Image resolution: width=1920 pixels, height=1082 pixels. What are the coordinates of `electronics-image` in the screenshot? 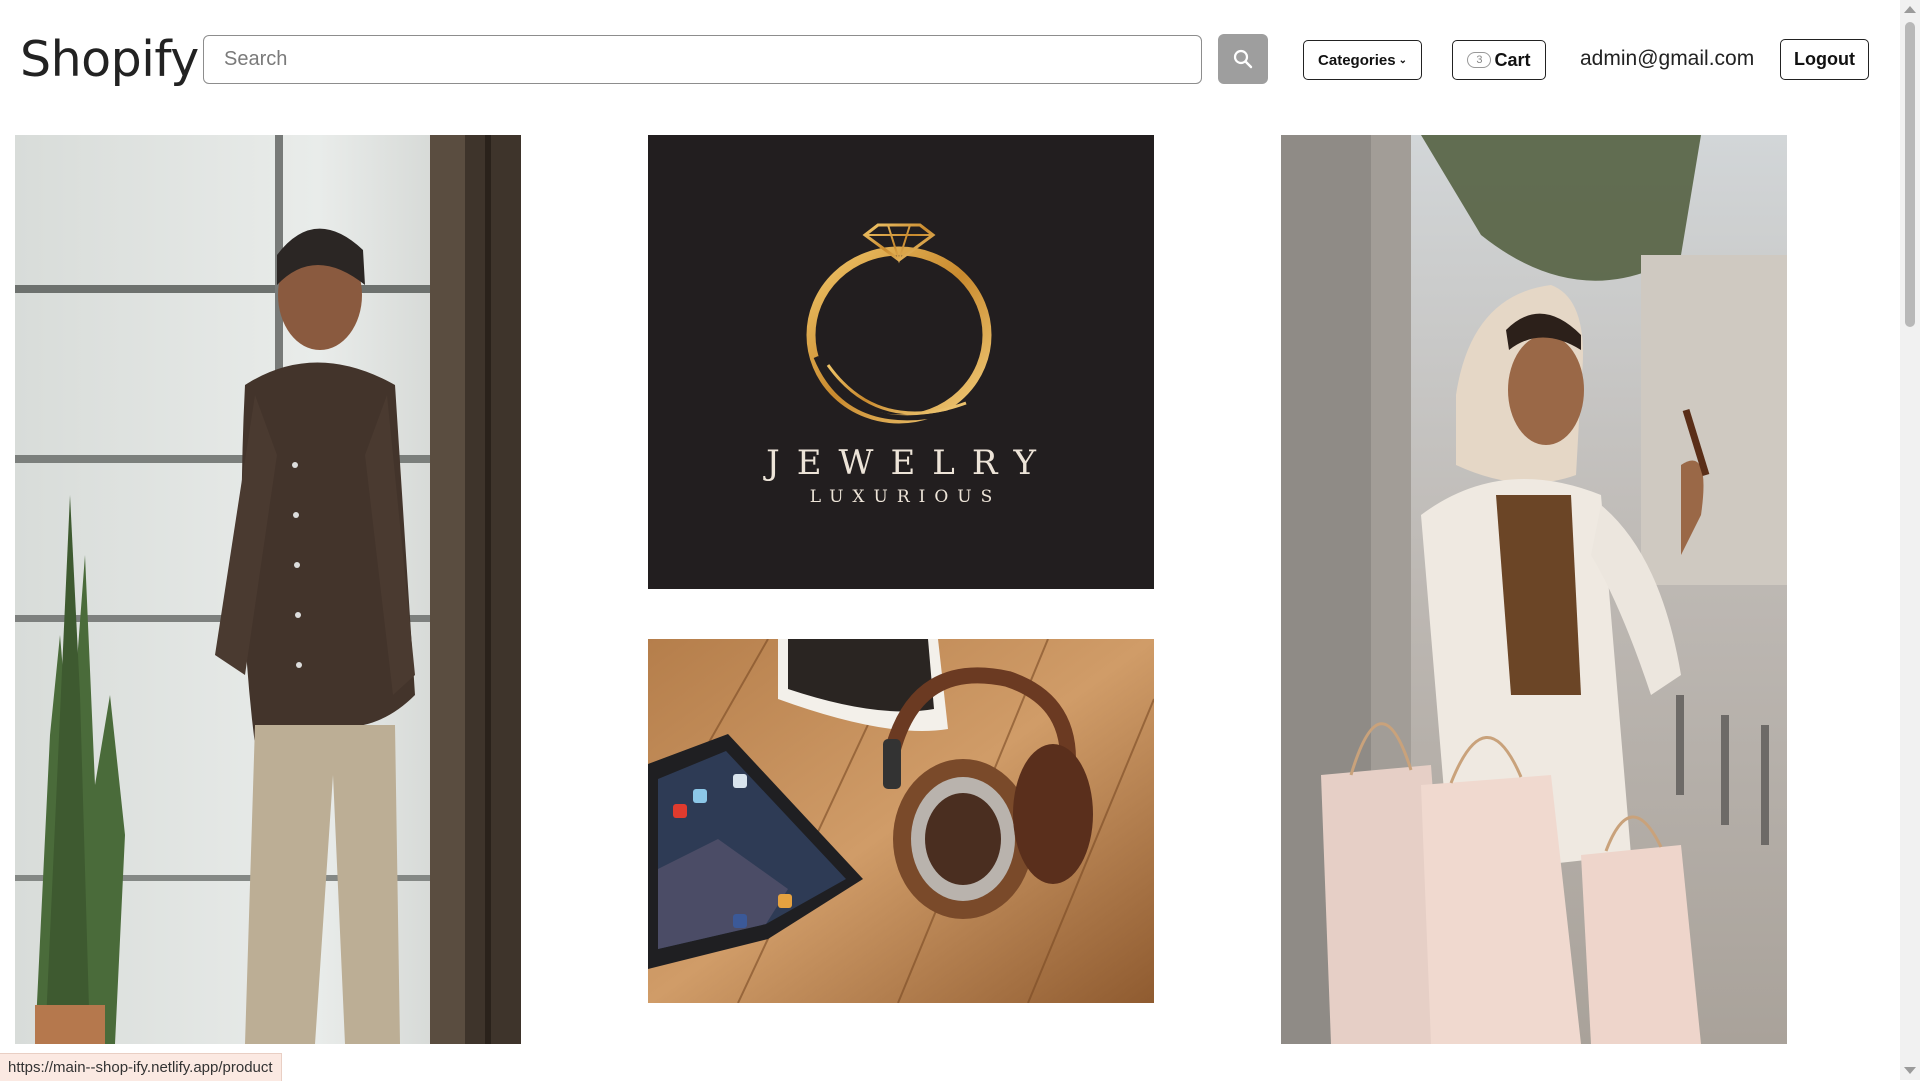 It's located at (901, 821).